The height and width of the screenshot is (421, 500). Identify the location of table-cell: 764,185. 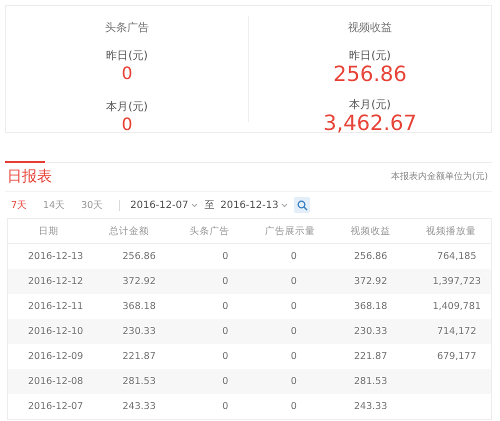
(456, 256).